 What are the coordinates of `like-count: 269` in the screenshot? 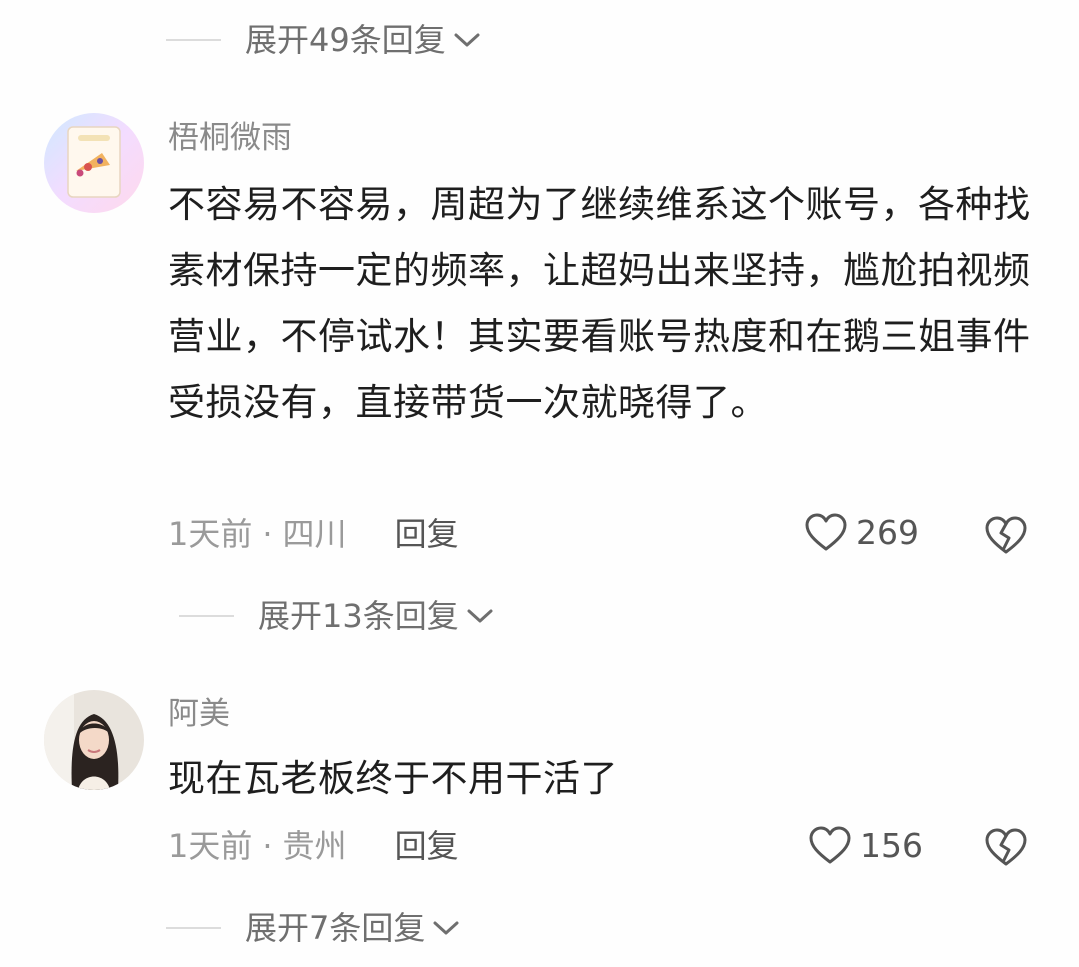 It's located at (887, 532).